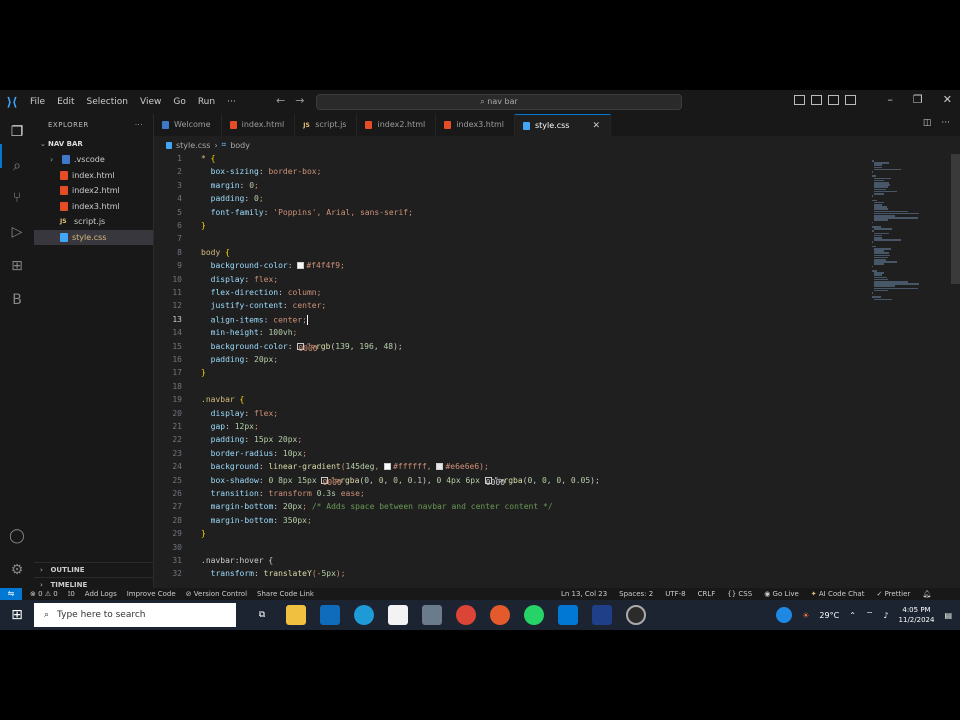  Describe the element at coordinates (262, 615) in the screenshot. I see `task-view-icon: ⧉` at that location.